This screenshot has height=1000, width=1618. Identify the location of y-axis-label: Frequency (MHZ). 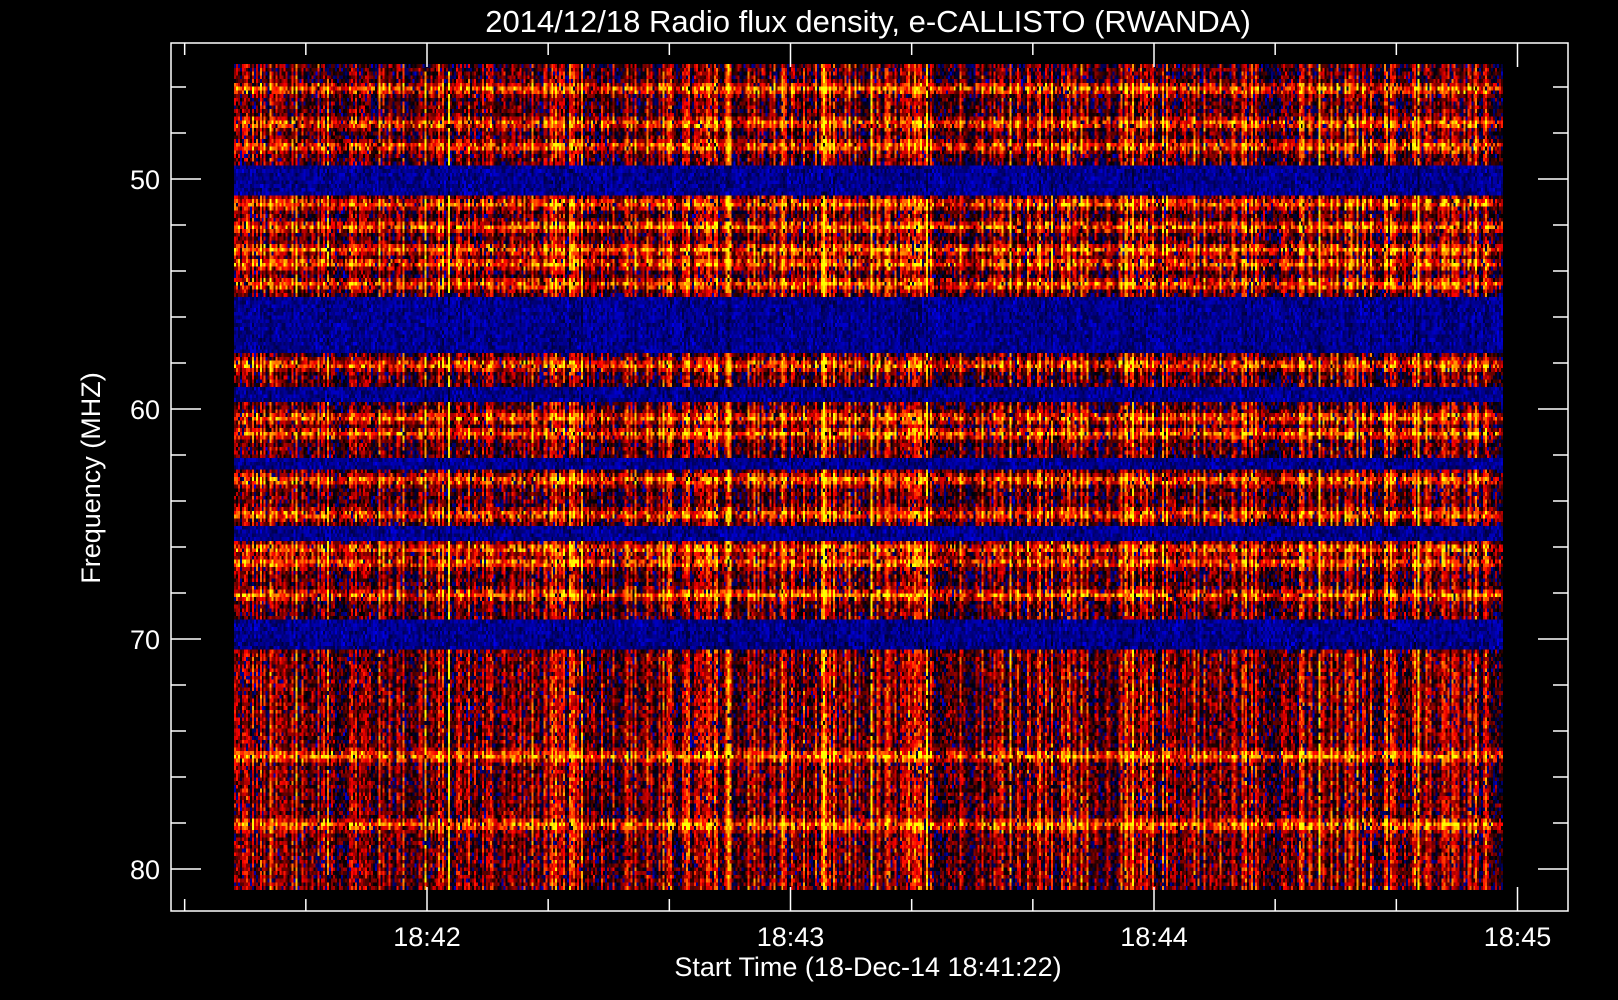
(91, 478).